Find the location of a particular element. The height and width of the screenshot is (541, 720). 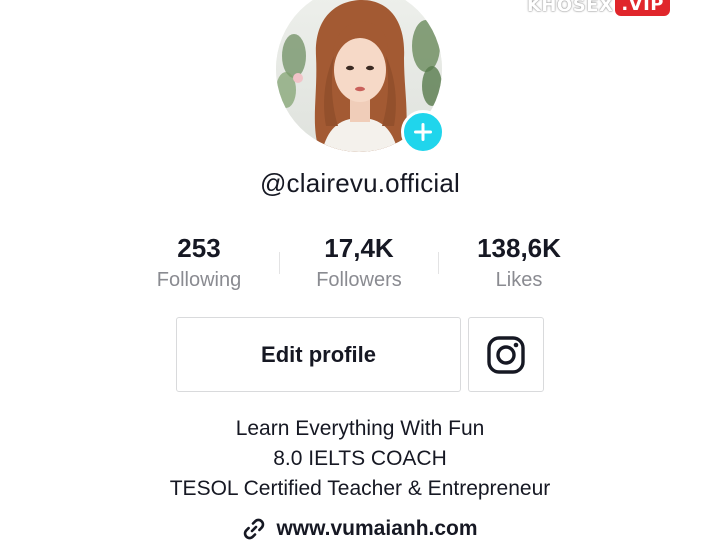

plus-icon is located at coordinates (423, 132).